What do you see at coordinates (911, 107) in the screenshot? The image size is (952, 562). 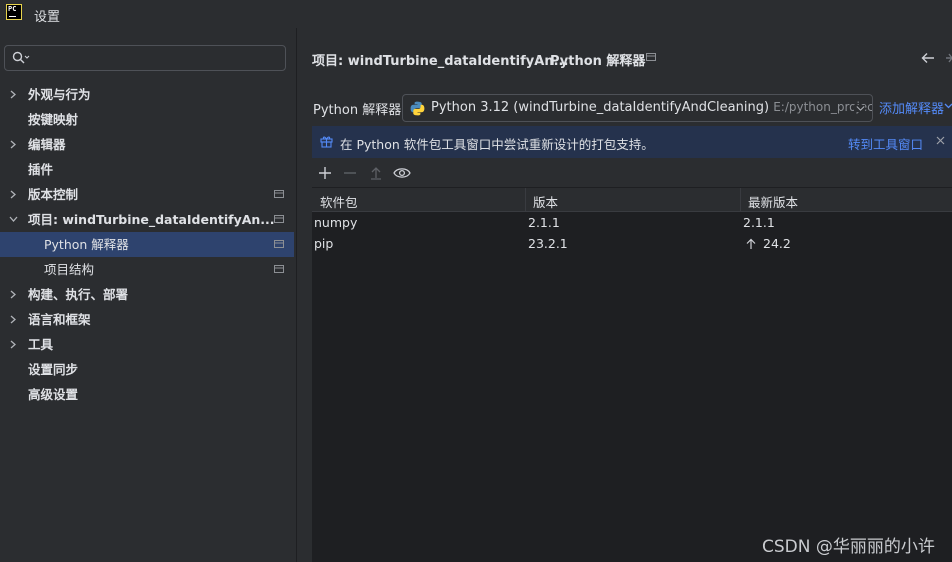 I see `add-interpreter-button: 添加解释器` at bounding box center [911, 107].